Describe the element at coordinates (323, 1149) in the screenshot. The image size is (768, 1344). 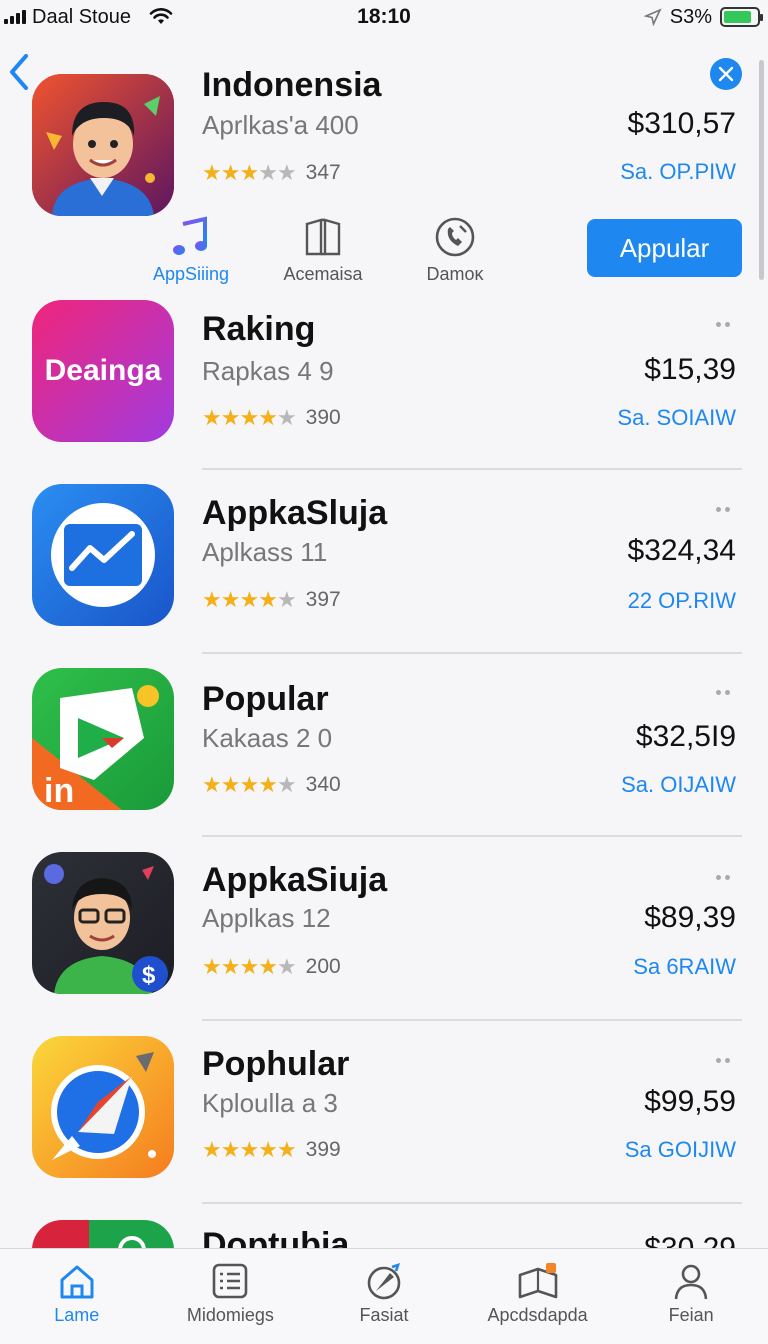
I see `rating-count: 399` at that location.